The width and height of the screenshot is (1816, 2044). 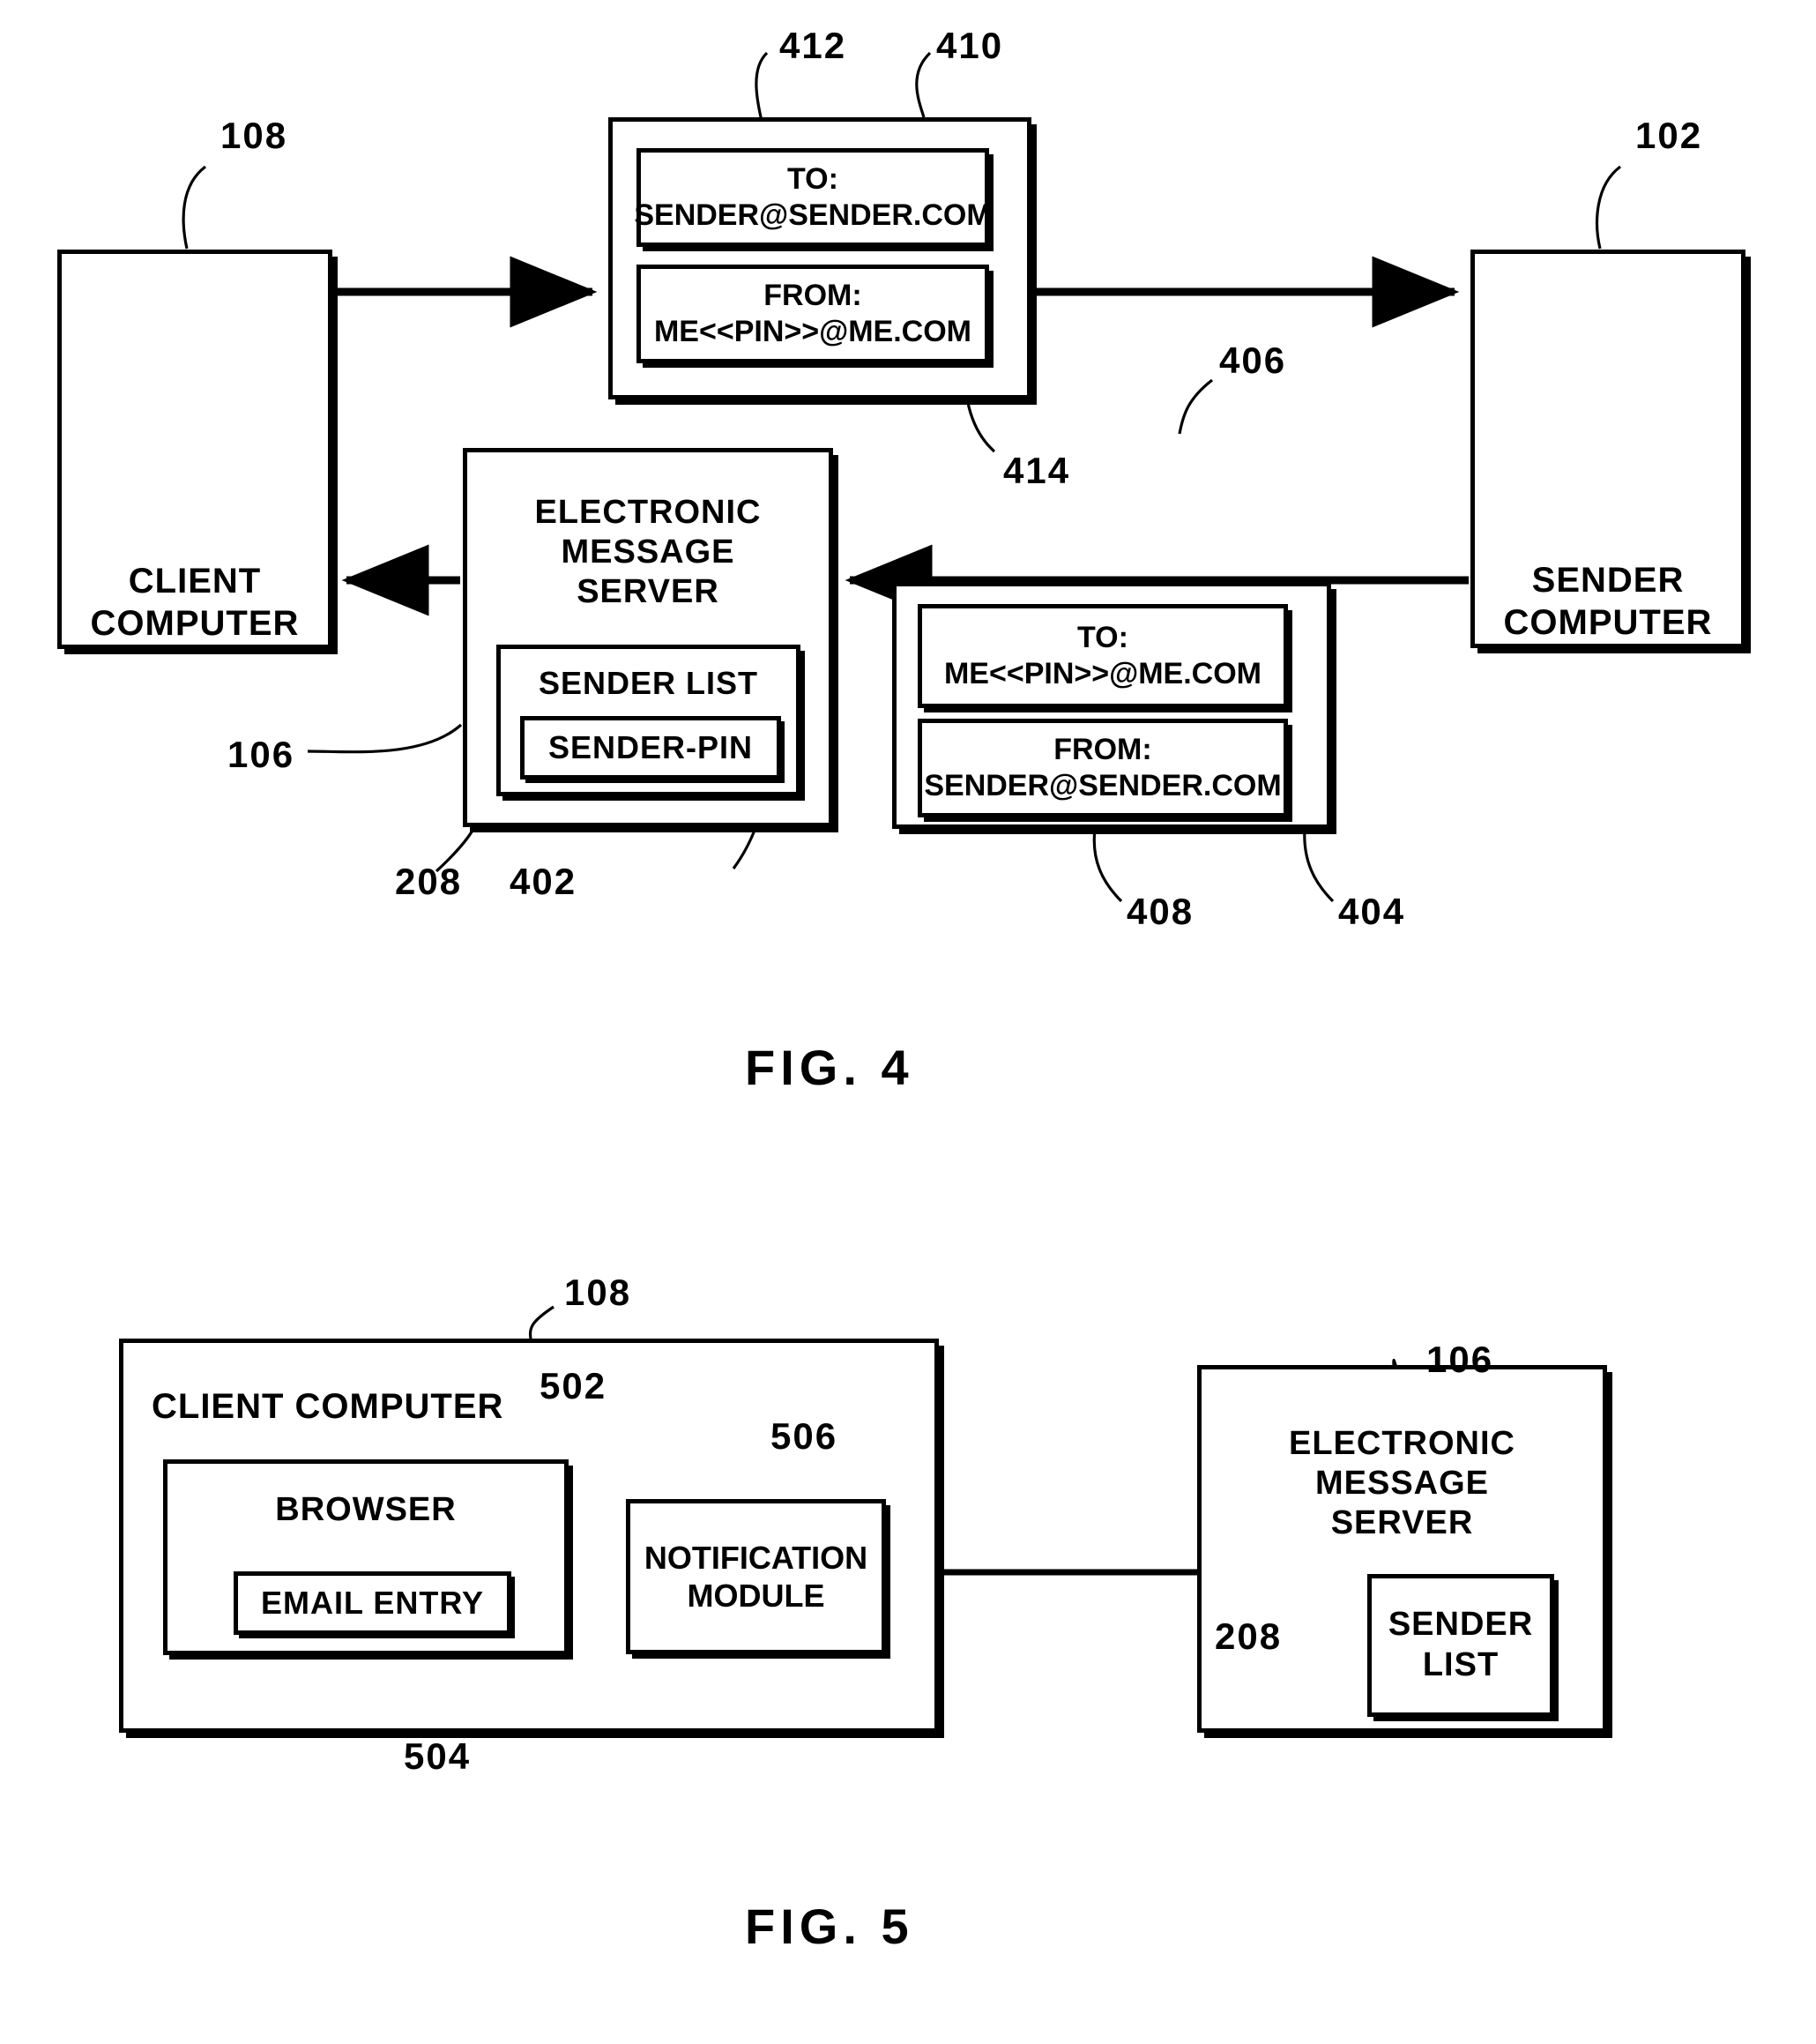 I want to click on fig5-notification-module-box: NOTIFICATION MODULE, so click(x=756, y=1576).